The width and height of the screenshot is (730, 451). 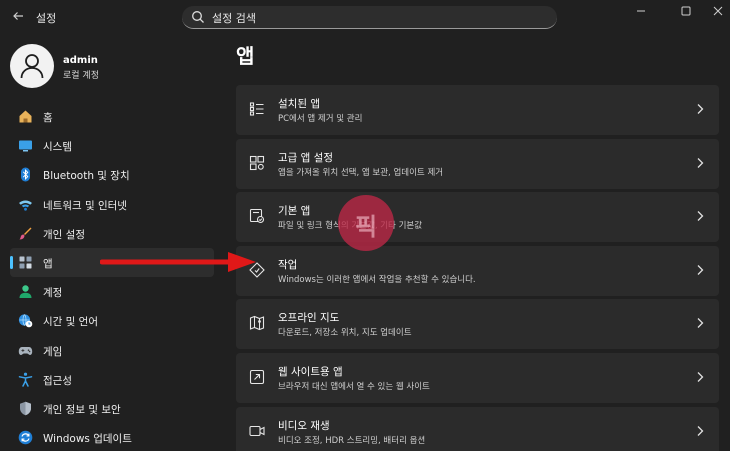 I want to click on sidebar-item-label: Windows 업데이트, so click(x=87, y=439).